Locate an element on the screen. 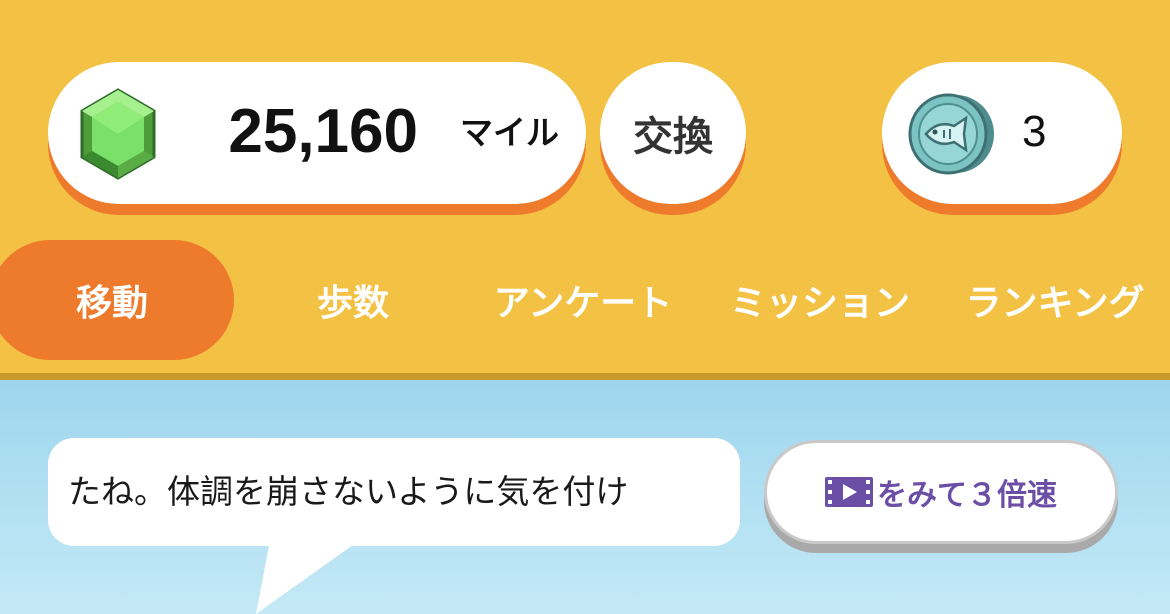 The height and width of the screenshot is (614, 1170). miles-unit: マイル is located at coordinates (509, 132).